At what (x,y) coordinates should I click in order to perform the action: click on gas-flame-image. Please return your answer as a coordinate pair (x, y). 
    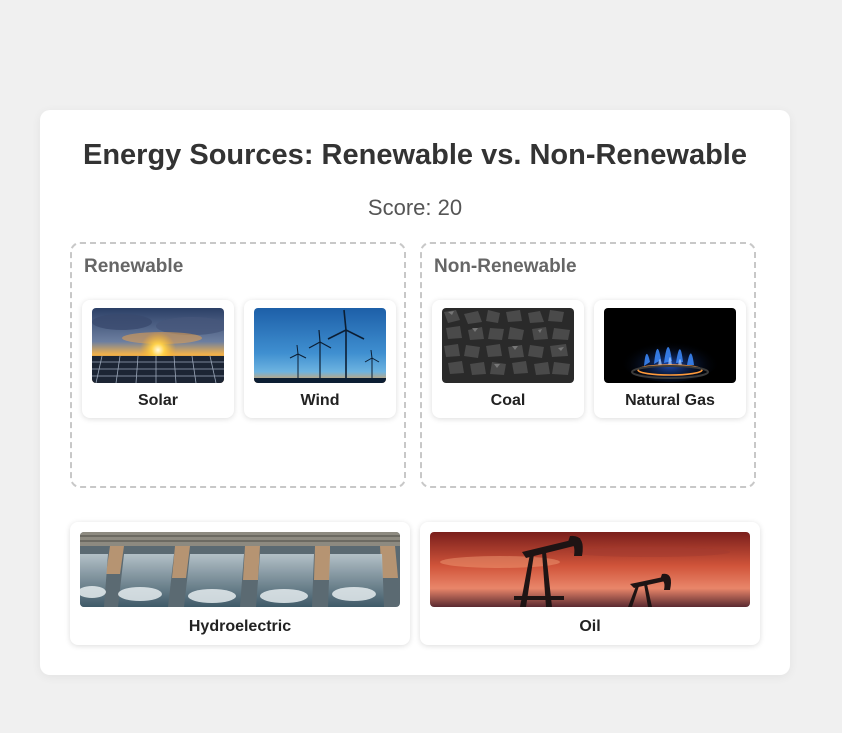
    Looking at the image, I should click on (670, 345).